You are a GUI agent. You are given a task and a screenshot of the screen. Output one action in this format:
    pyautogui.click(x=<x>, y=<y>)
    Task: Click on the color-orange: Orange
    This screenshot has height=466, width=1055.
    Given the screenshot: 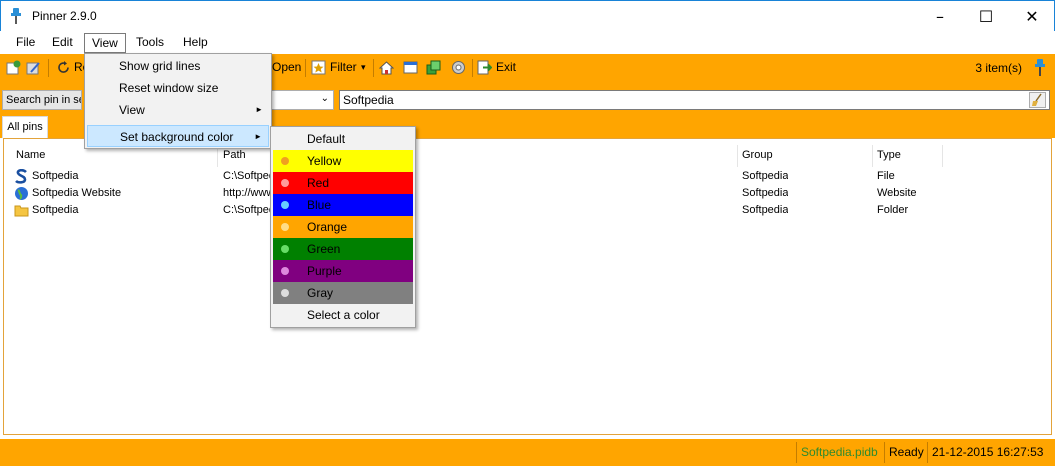 What is the action you would take?
    pyautogui.click(x=343, y=227)
    